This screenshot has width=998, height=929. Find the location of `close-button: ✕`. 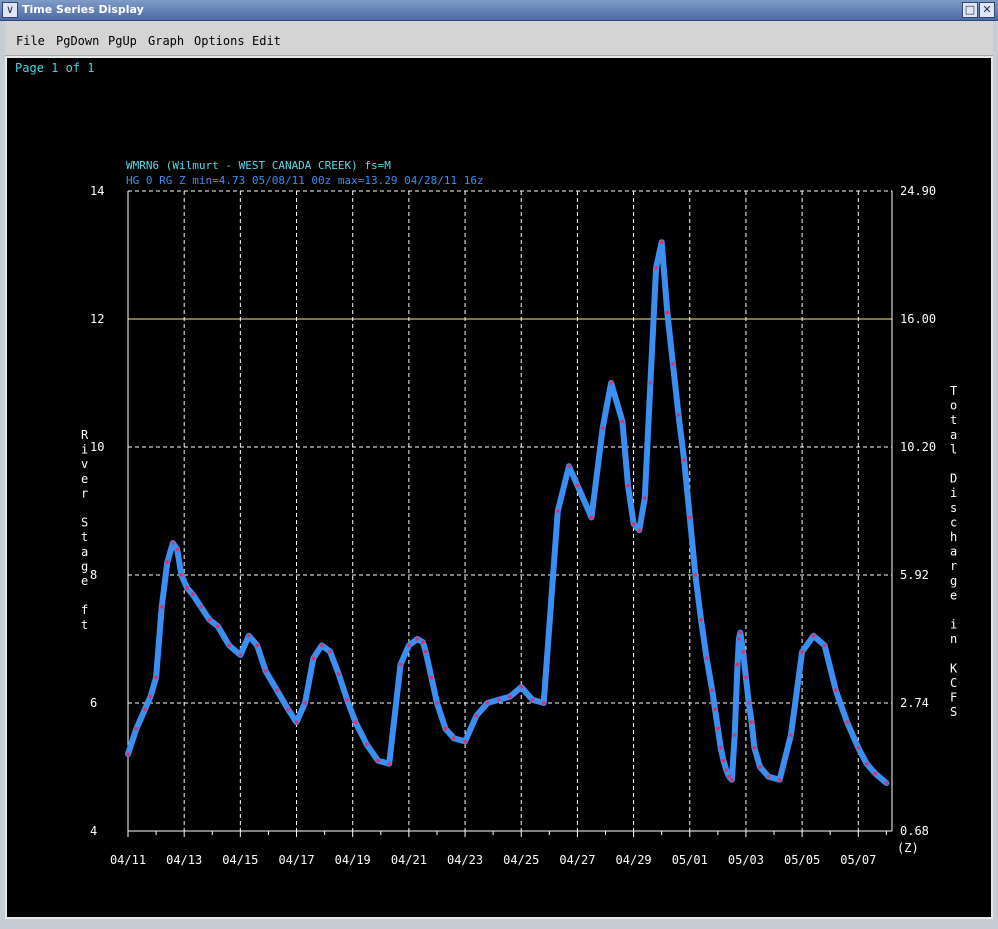

close-button: ✕ is located at coordinates (987, 10).